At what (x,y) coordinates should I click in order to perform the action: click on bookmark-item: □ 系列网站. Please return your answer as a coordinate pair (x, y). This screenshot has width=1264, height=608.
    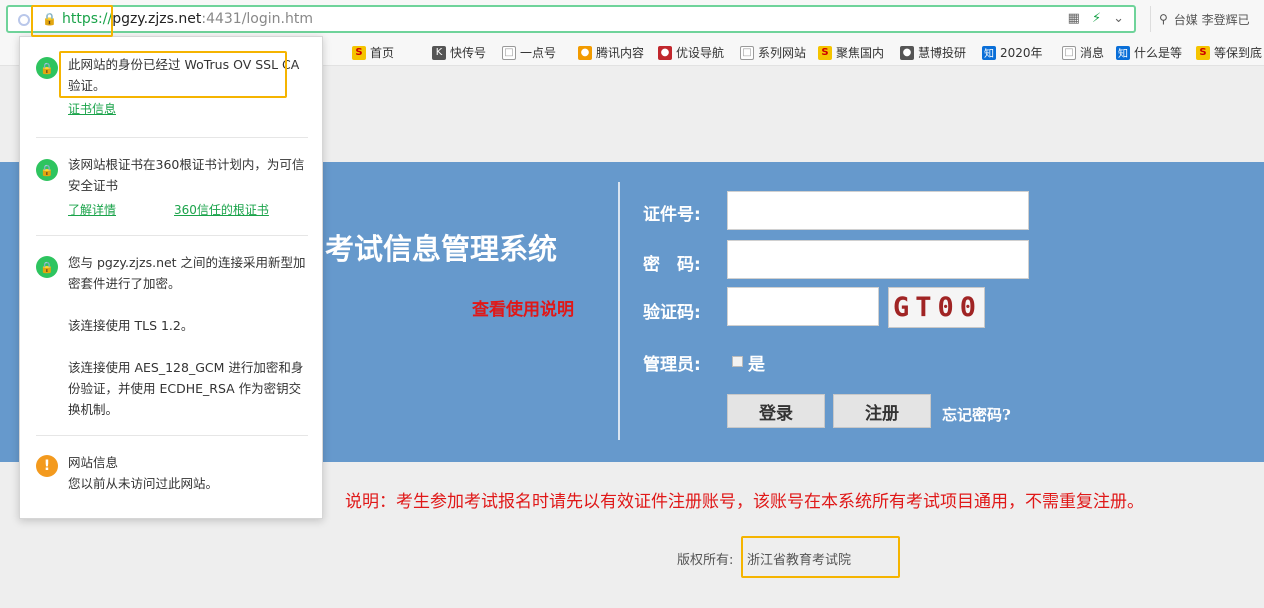
    Looking at the image, I should click on (773, 52).